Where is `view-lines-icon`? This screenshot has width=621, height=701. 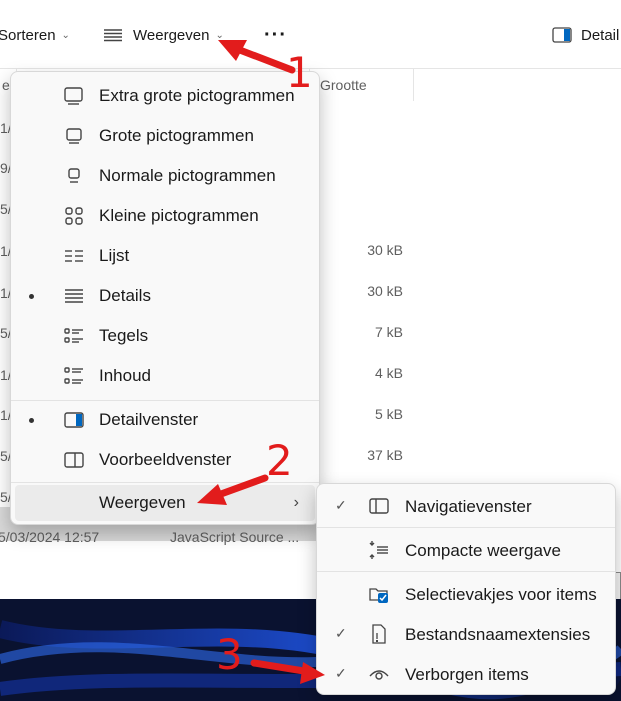
view-lines-icon is located at coordinates (113, 35).